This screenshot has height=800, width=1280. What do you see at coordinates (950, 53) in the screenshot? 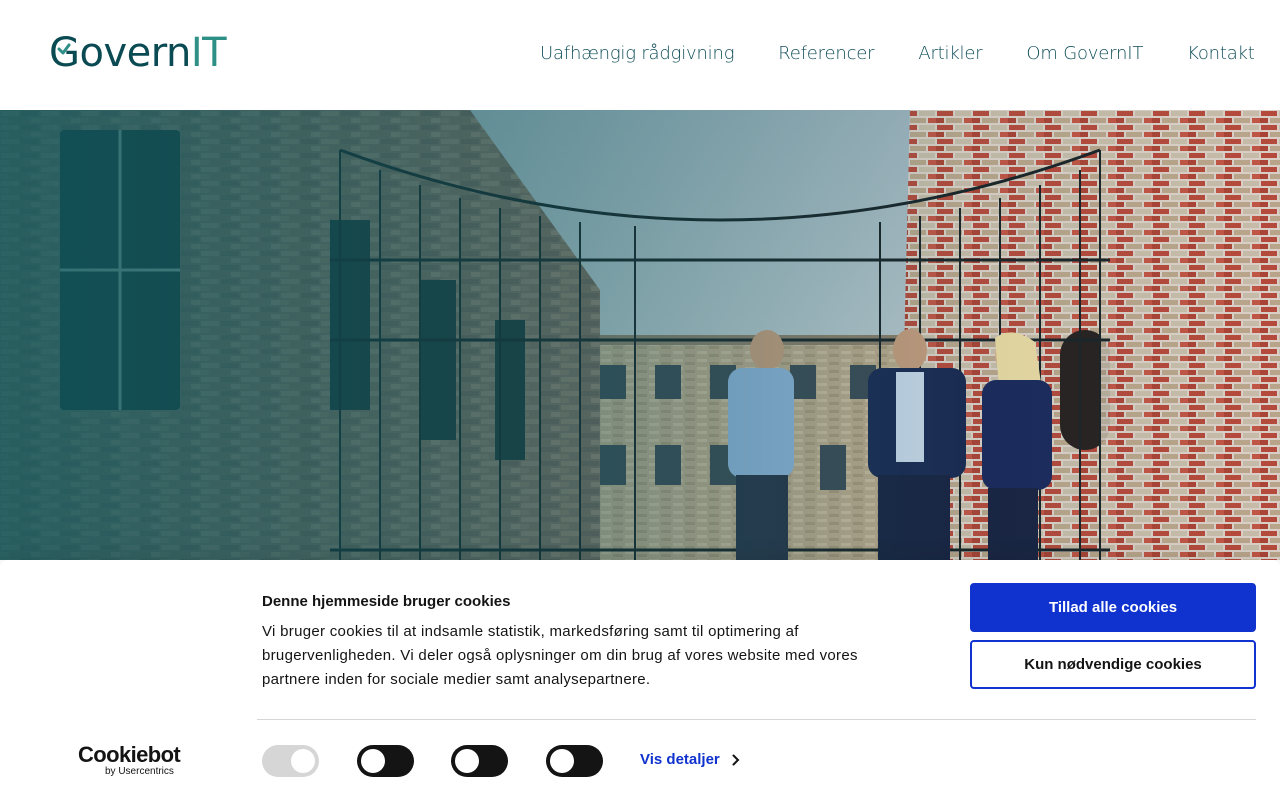
I see `nav-item-artikler: Artikler` at bounding box center [950, 53].